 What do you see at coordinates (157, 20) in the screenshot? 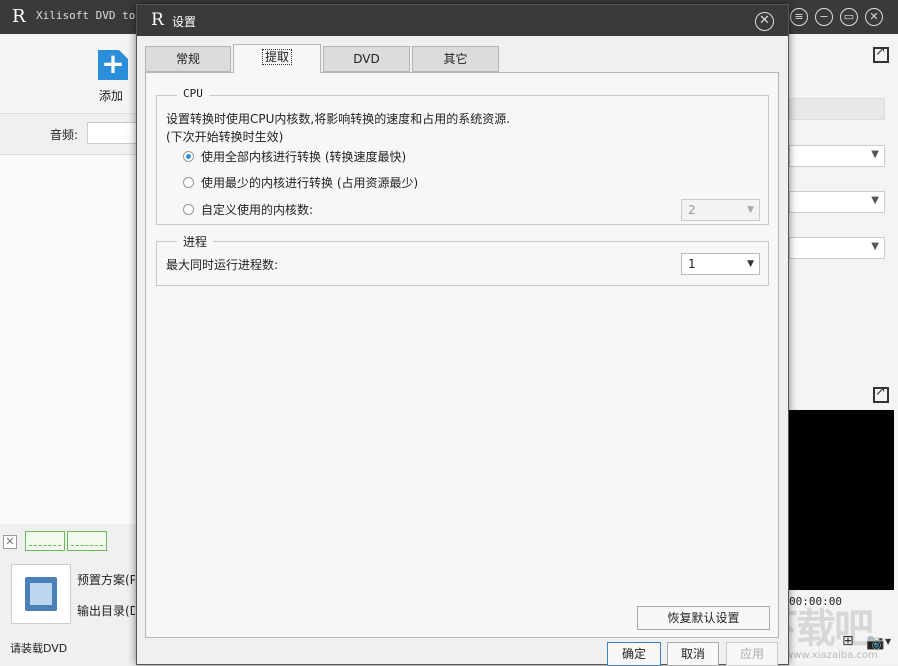
I see `dialog-logo: R` at bounding box center [157, 20].